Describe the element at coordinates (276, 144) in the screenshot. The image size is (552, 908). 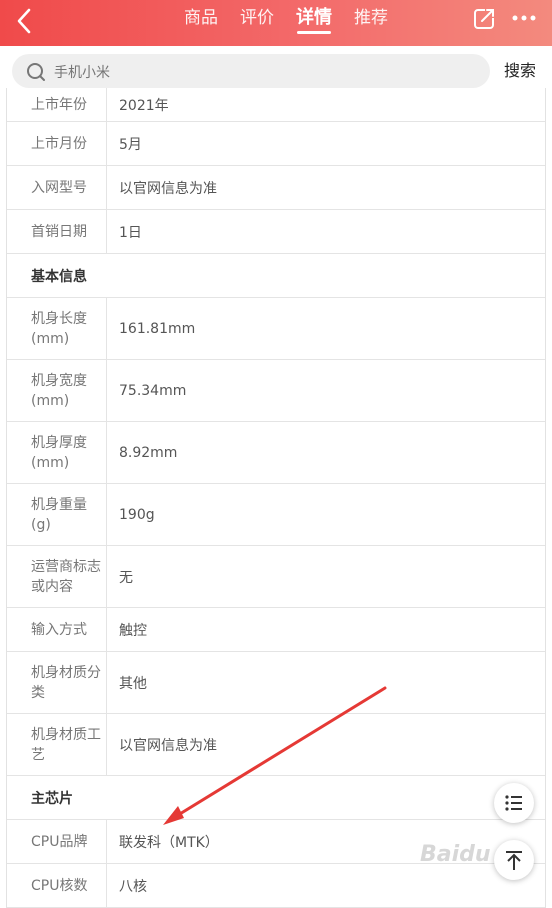
I see `table-row: 上市月份 5月` at that location.